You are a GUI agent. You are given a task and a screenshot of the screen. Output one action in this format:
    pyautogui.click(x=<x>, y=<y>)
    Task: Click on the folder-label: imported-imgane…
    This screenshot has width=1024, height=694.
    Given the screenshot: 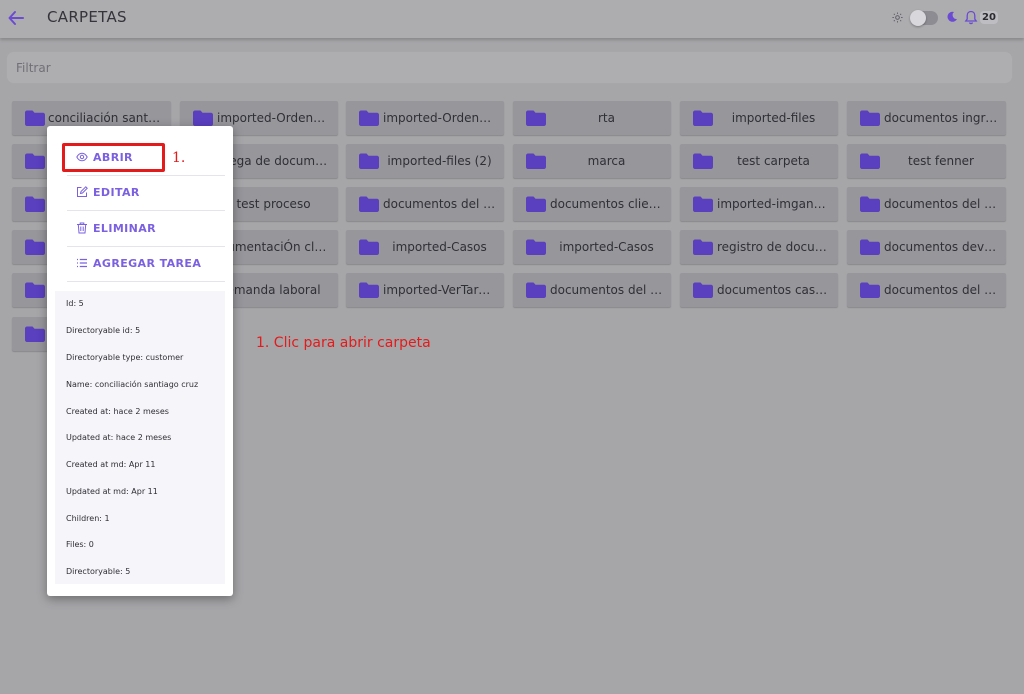 What is the action you would take?
    pyautogui.click(x=773, y=204)
    